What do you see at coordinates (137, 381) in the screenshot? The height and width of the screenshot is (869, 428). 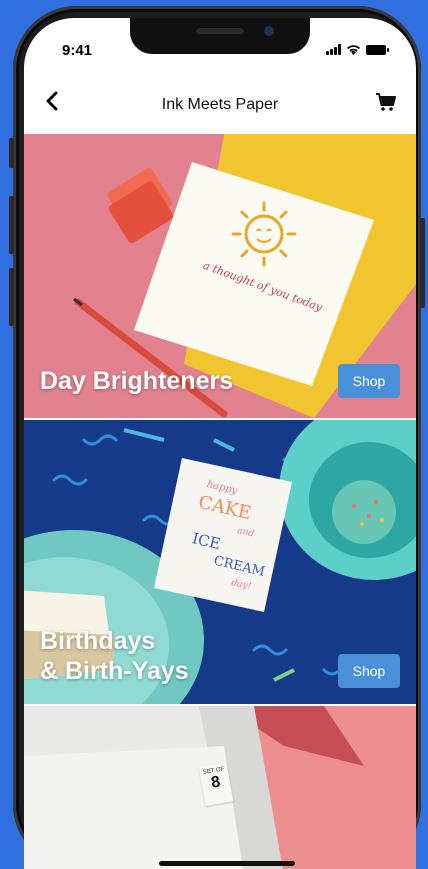 I see `category-title: Day Brighteners` at bounding box center [137, 381].